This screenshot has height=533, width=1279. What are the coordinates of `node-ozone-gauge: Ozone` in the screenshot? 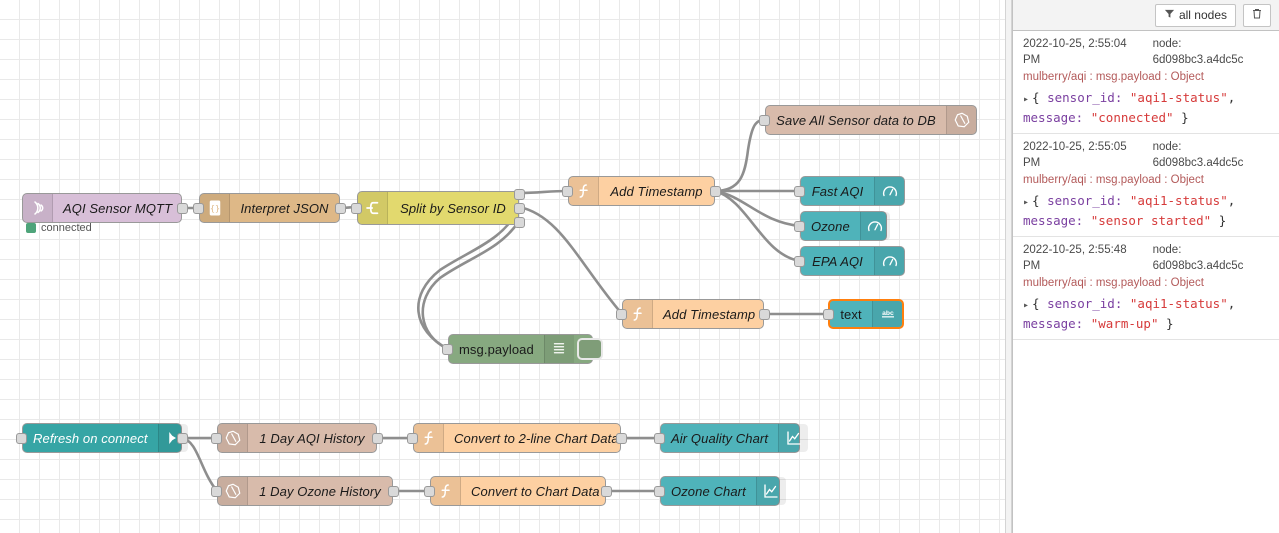 It's located at (842, 226).